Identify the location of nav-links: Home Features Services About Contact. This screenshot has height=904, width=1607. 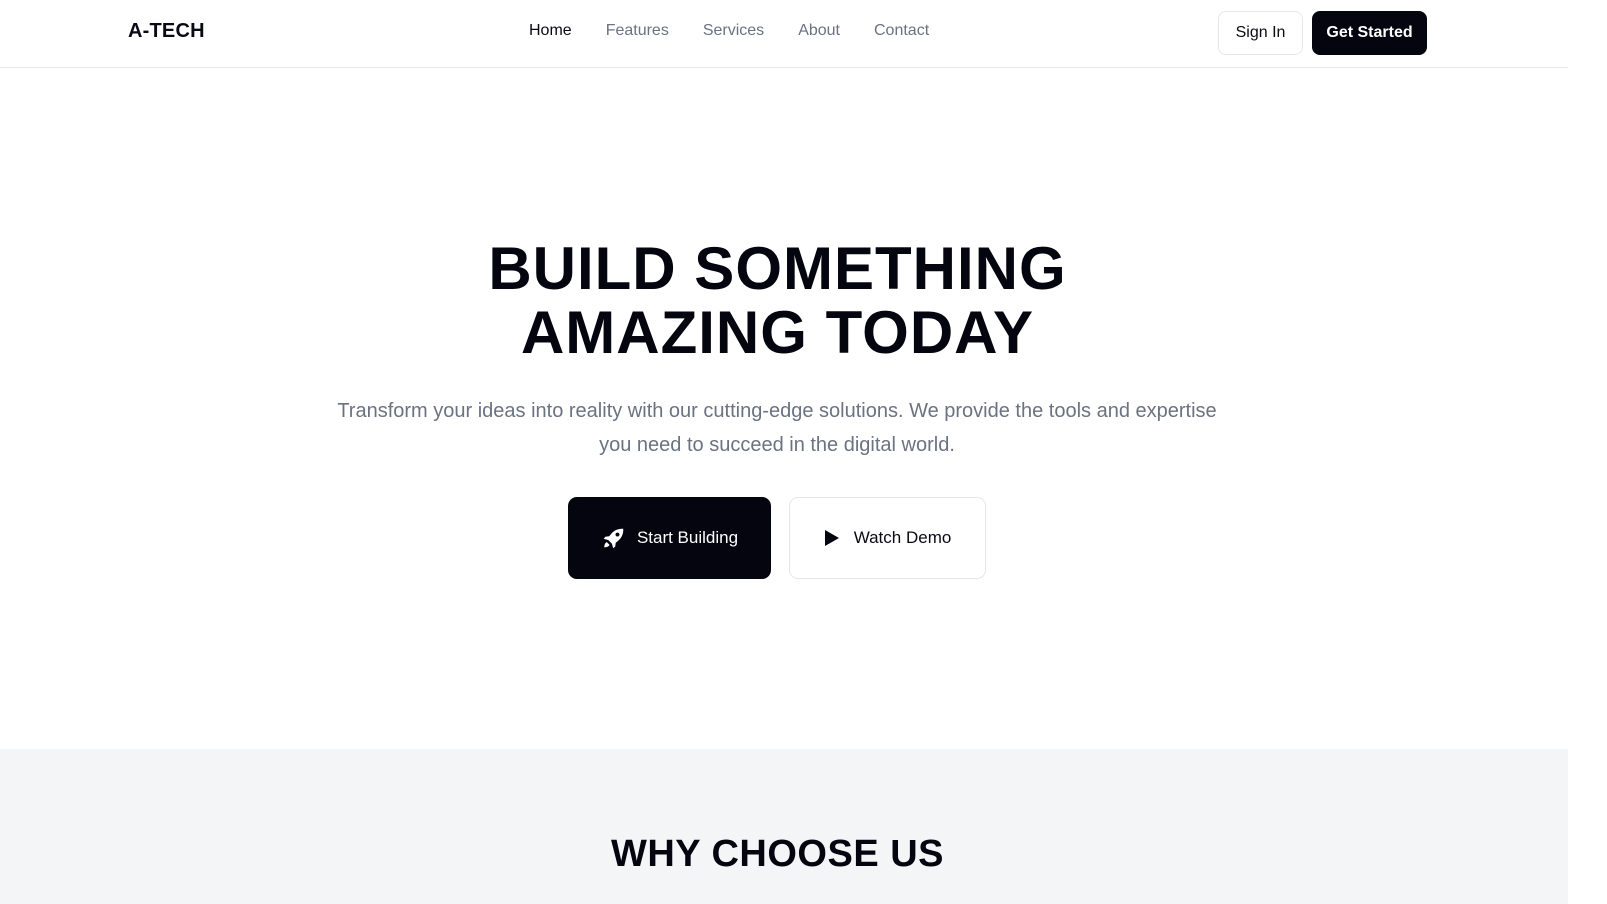
(729, 31).